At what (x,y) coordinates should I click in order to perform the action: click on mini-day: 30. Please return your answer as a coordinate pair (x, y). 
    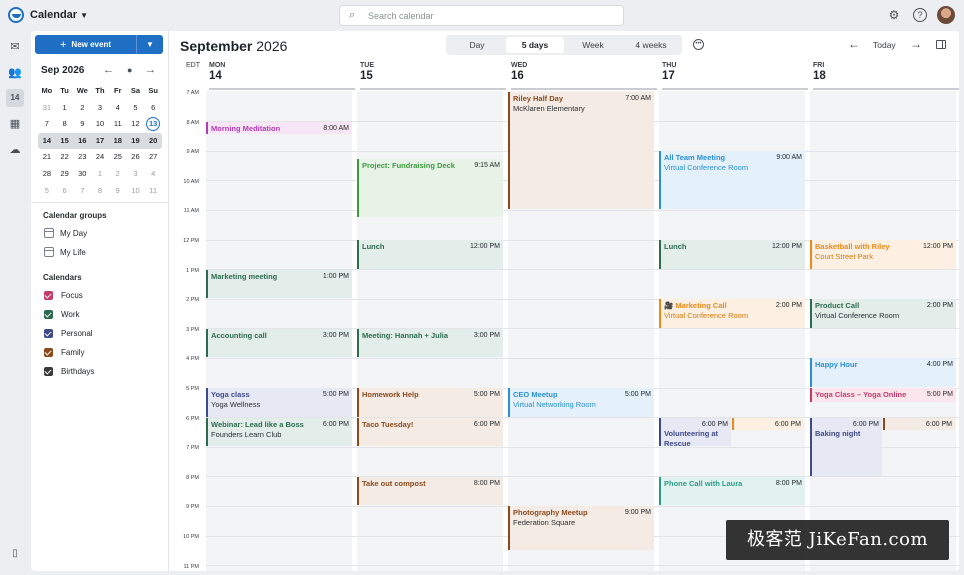
    Looking at the image, I should click on (82, 174).